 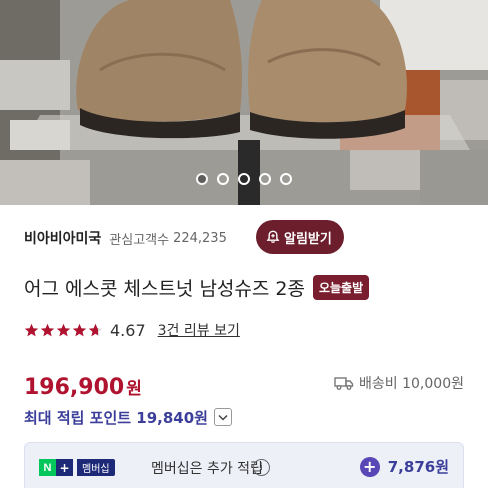 I want to click on membership-points: + 7,876원, so click(x=404, y=466).